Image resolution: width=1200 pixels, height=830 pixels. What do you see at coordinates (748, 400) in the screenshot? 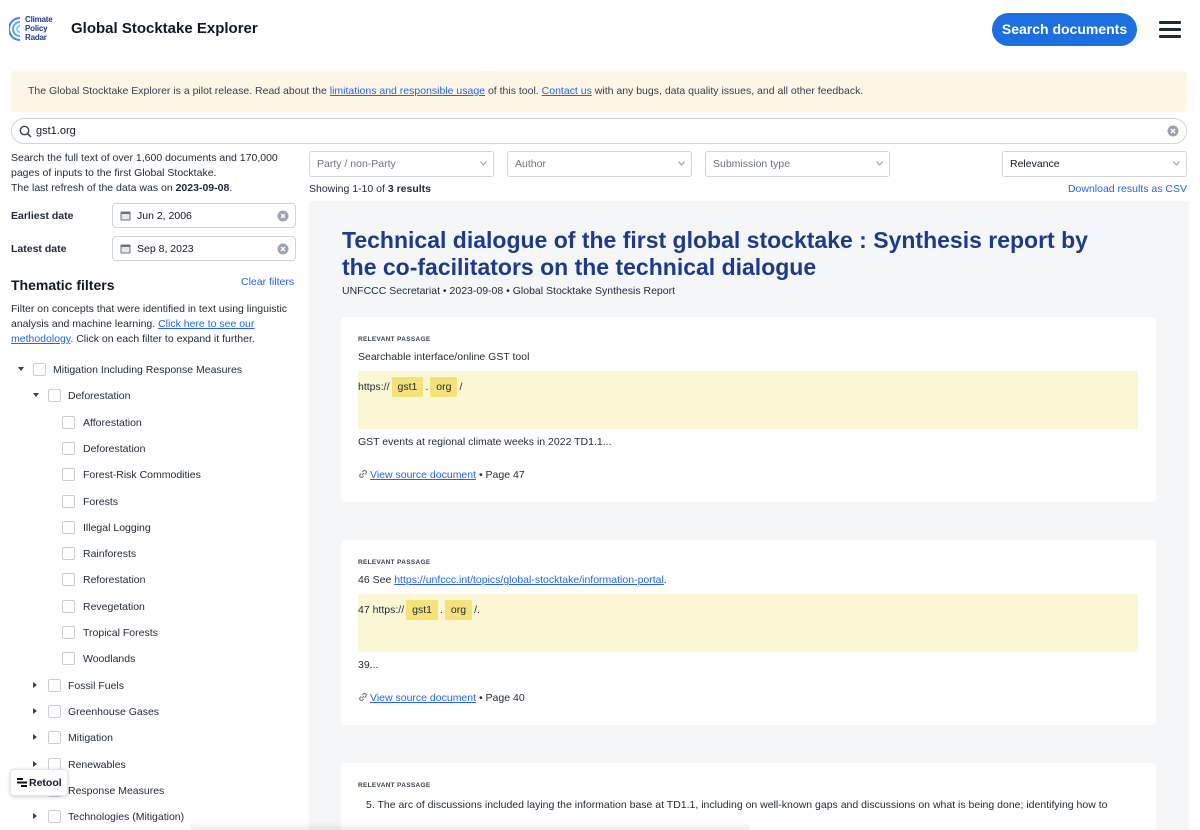
I see `highlighted-passage: https://gst1. org /` at bounding box center [748, 400].